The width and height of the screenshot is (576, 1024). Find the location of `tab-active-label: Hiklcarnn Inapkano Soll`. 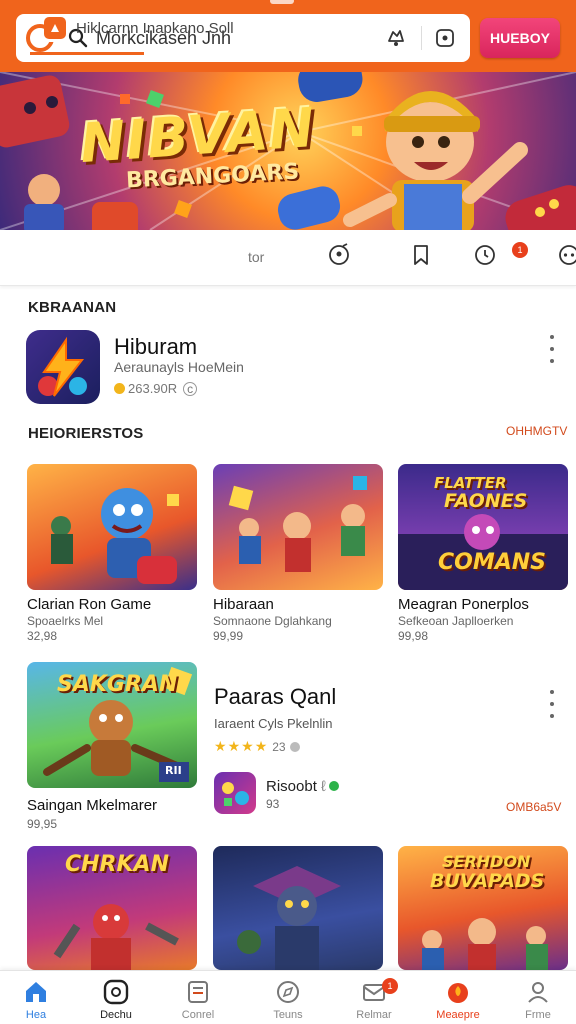

tab-active-label: Hiklcarnn Inapkano Soll is located at coordinates (155, 28).